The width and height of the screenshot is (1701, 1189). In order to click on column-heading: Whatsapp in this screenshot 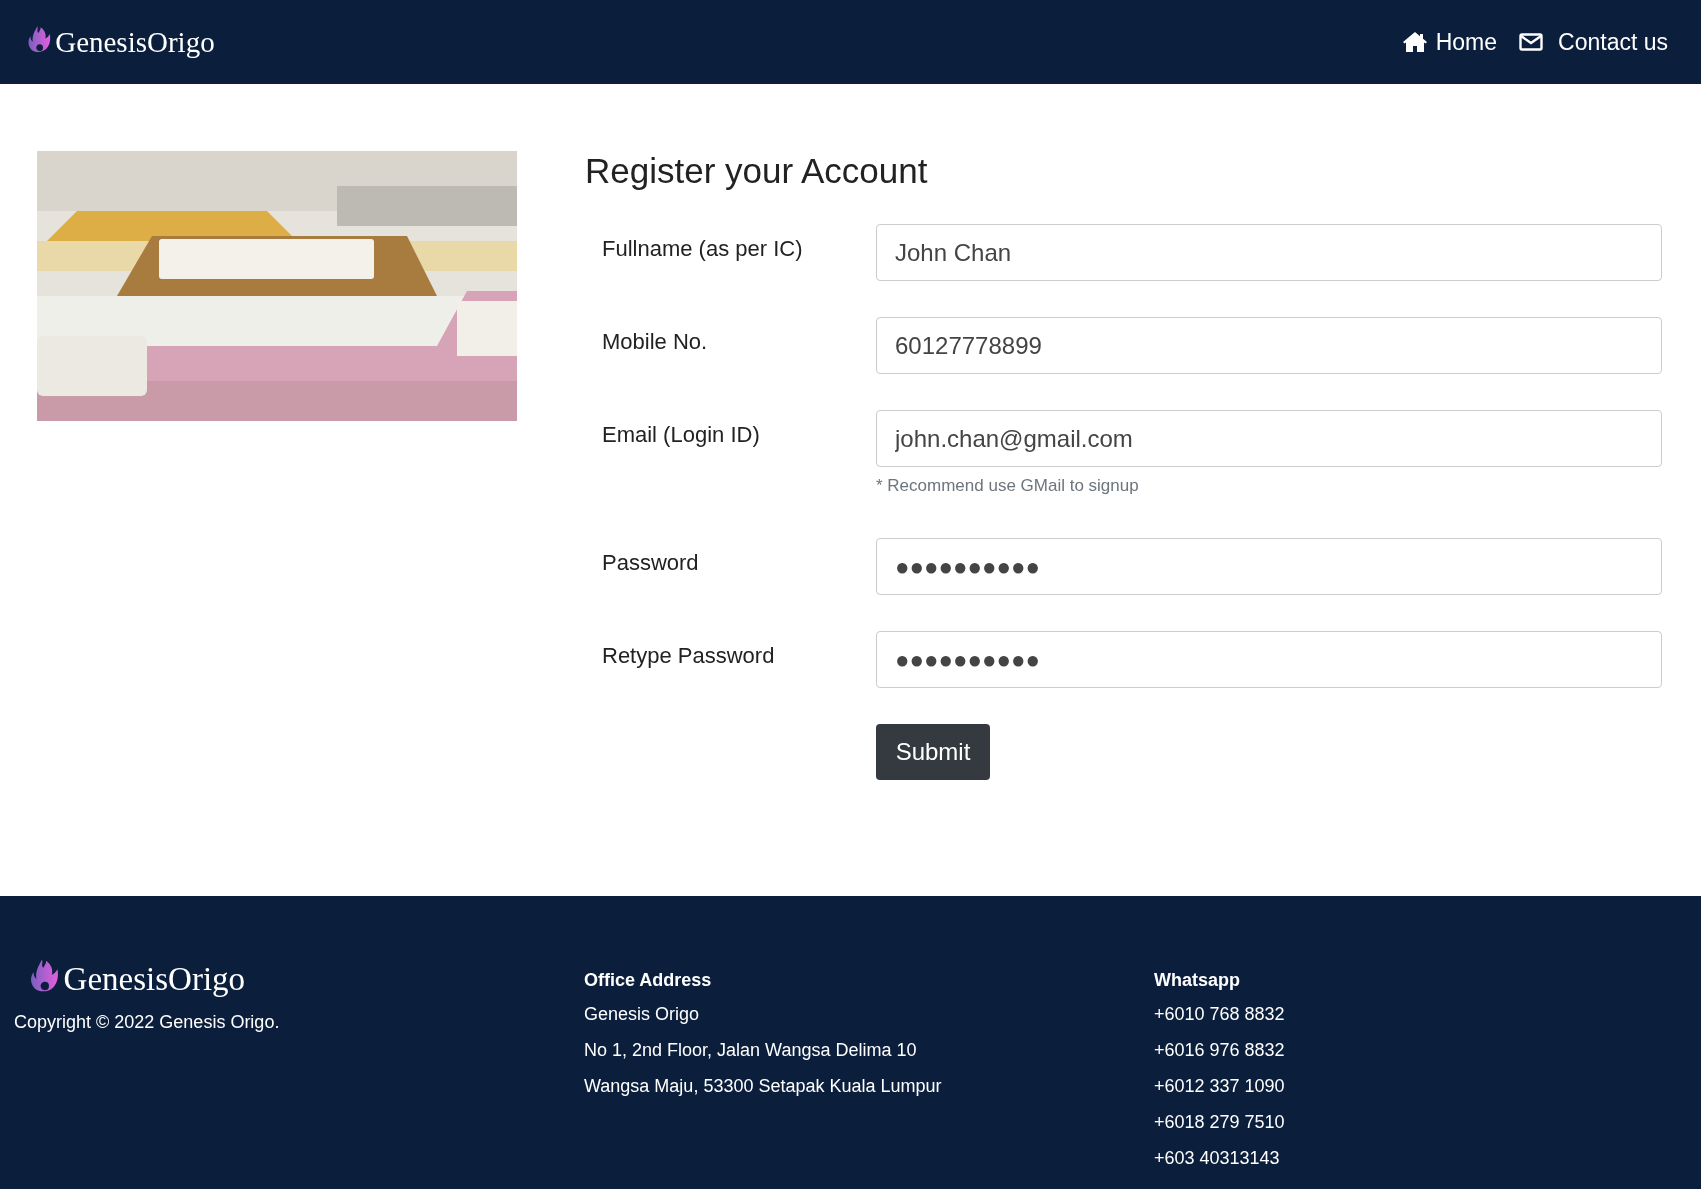, I will do `click(1197, 980)`.